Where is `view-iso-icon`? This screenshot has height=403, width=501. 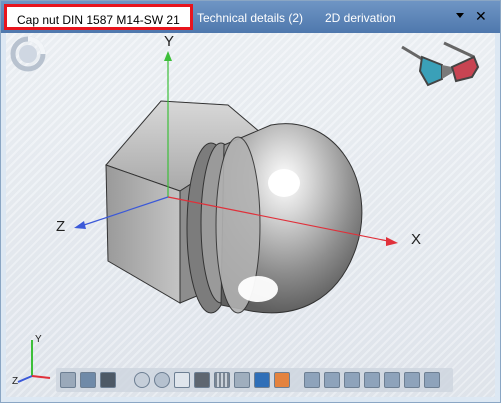 view-iso-icon is located at coordinates (432, 380).